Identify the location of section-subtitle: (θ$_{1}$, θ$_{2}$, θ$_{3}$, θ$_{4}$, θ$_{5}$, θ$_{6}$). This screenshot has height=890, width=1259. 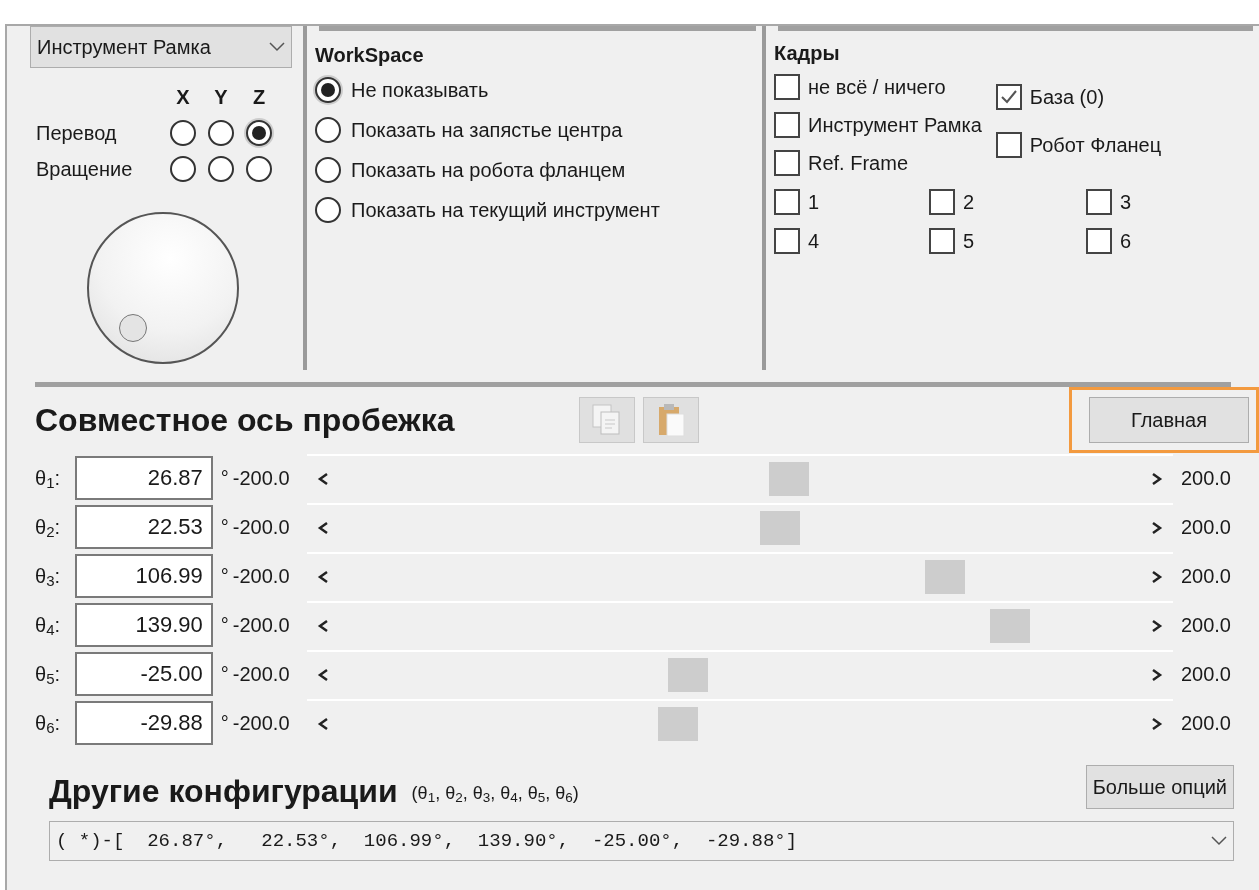
(495, 794).